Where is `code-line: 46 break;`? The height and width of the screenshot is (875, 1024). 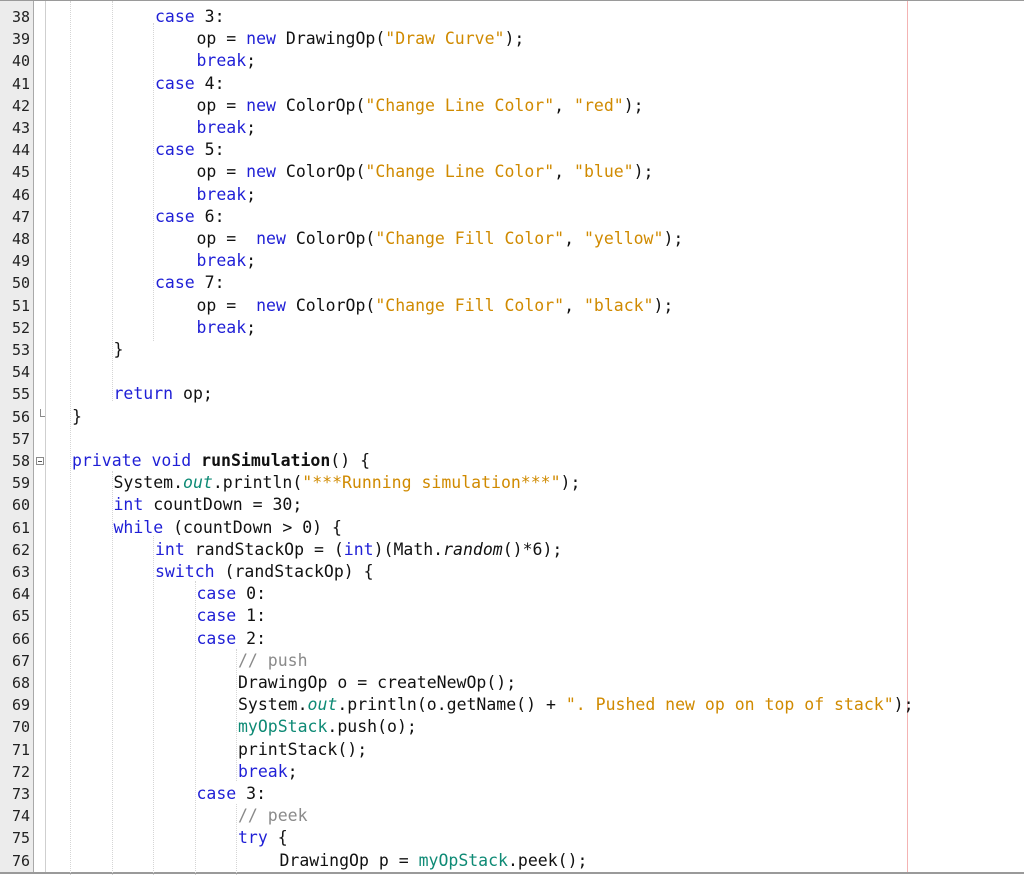 code-line: 46 break; is located at coordinates (512, 195).